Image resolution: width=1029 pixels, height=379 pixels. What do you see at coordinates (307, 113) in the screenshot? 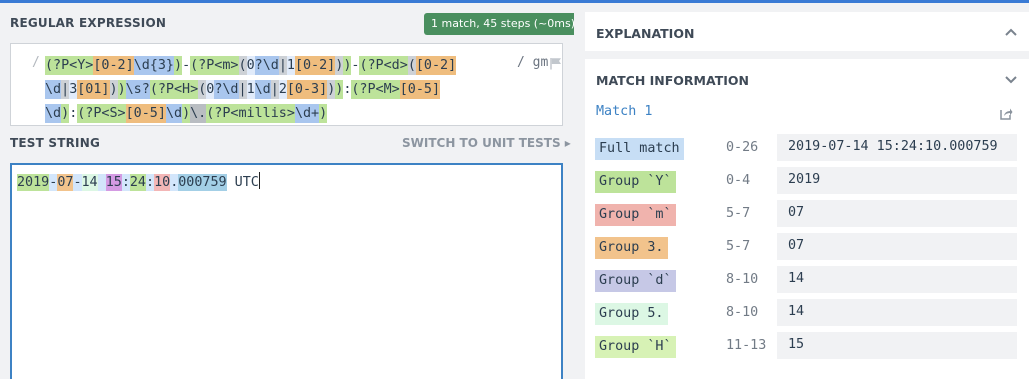
I see `regex-token: \d+` at bounding box center [307, 113].